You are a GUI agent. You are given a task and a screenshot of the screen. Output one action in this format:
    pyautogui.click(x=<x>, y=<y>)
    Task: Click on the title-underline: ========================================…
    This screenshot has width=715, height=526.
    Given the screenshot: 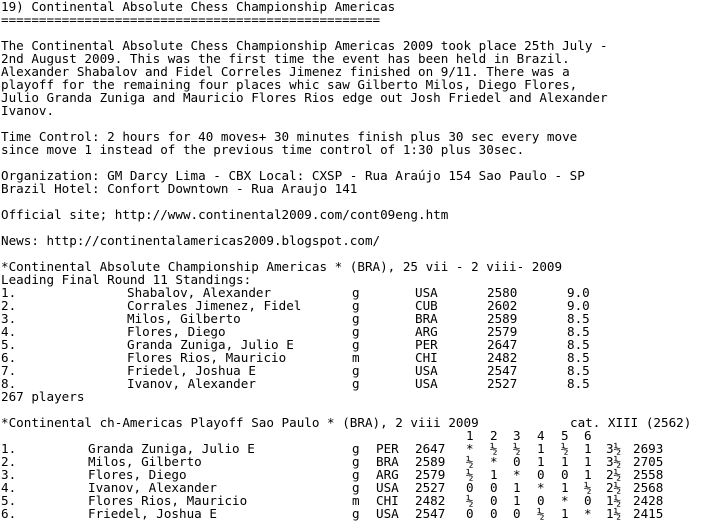 What is the action you would take?
    pyautogui.click(x=191, y=19)
    